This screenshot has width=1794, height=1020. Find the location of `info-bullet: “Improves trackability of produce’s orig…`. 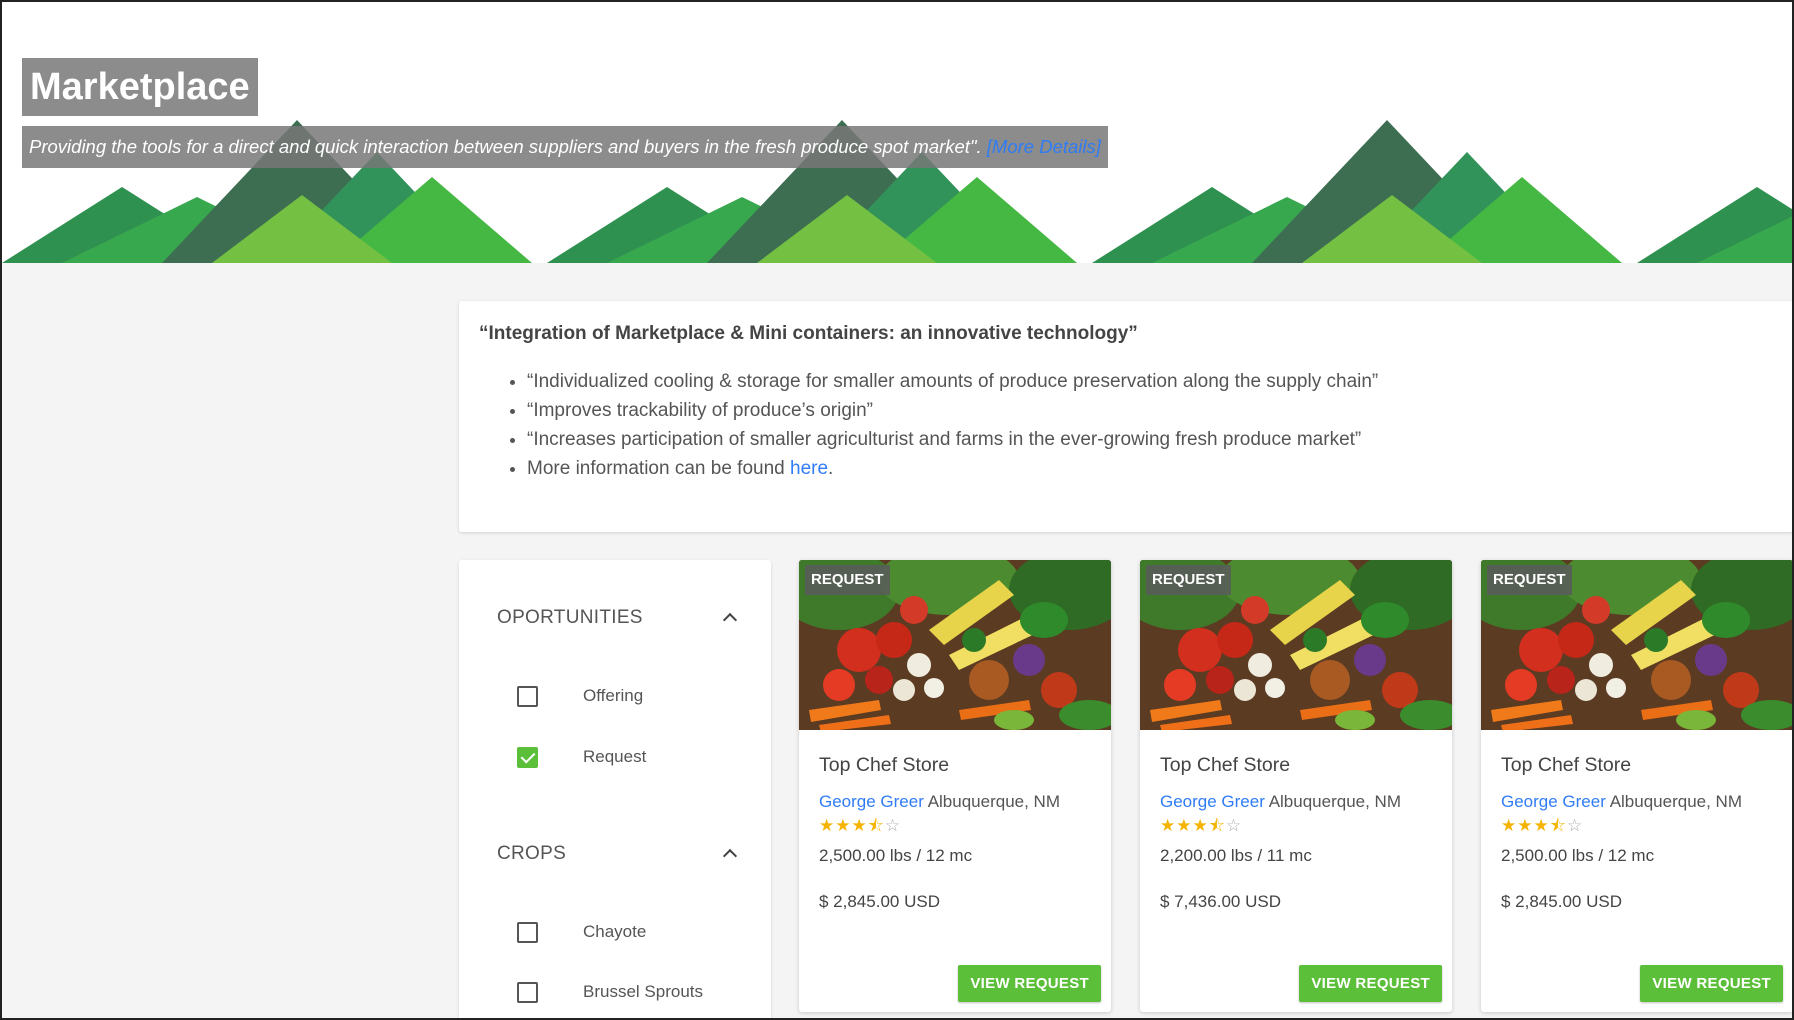

info-bullet: “Improves trackability of produce’s orig… is located at coordinates (1150, 410).